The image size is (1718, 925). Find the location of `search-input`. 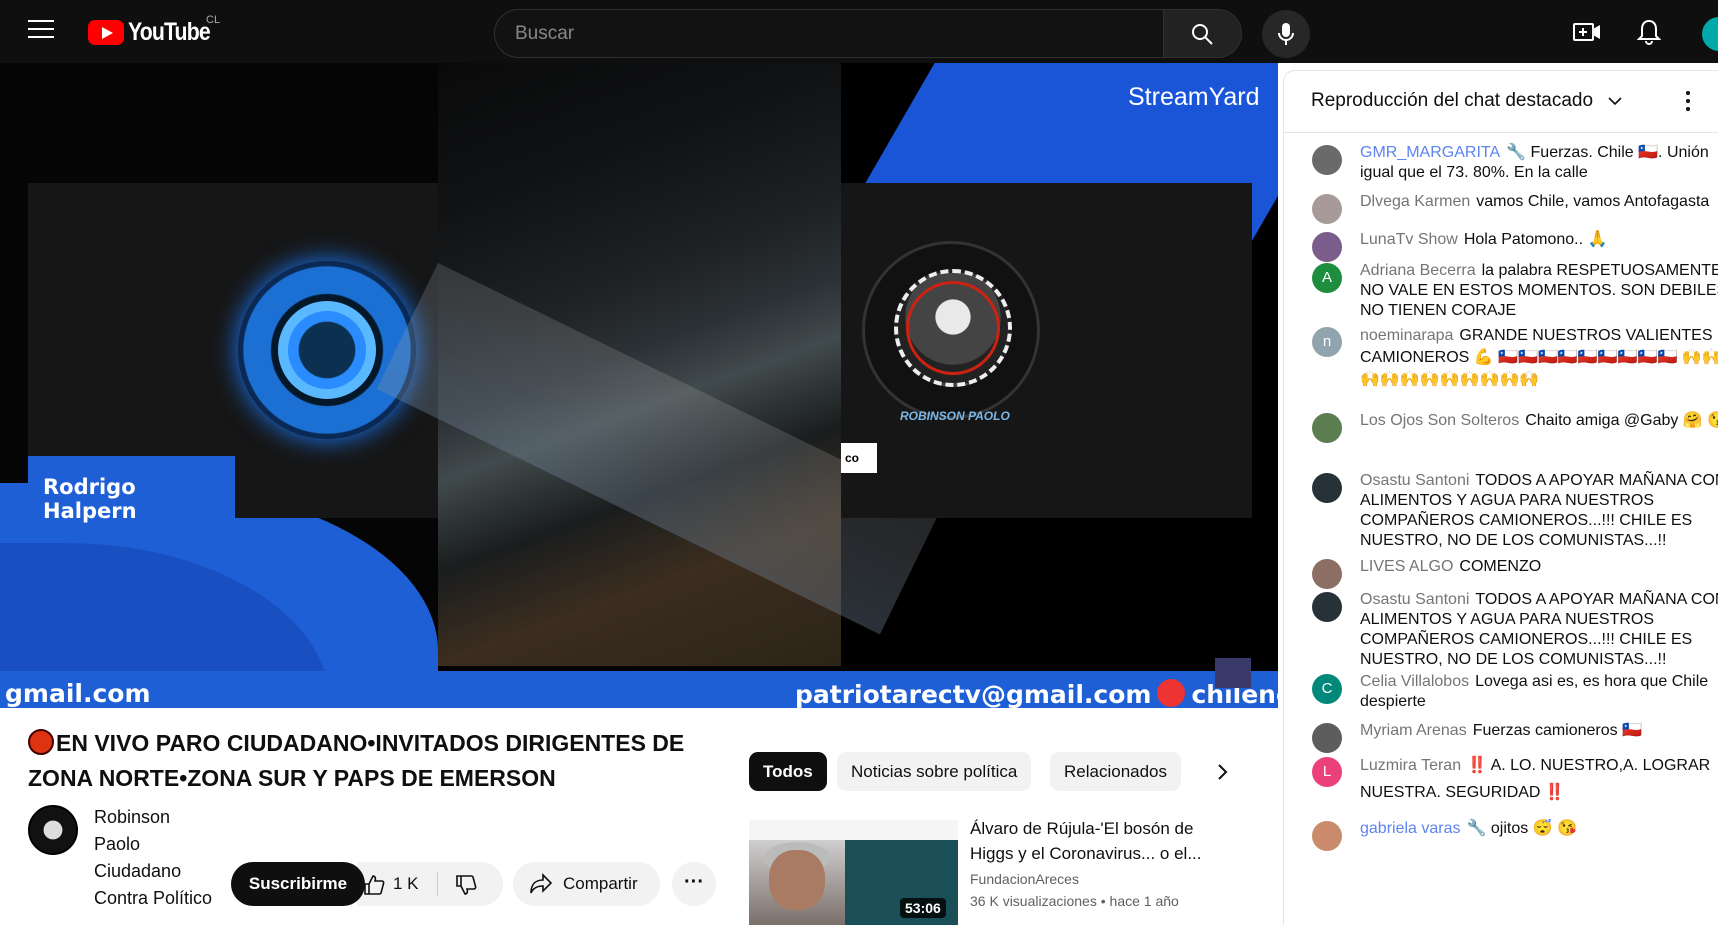

search-input is located at coordinates (829, 33).